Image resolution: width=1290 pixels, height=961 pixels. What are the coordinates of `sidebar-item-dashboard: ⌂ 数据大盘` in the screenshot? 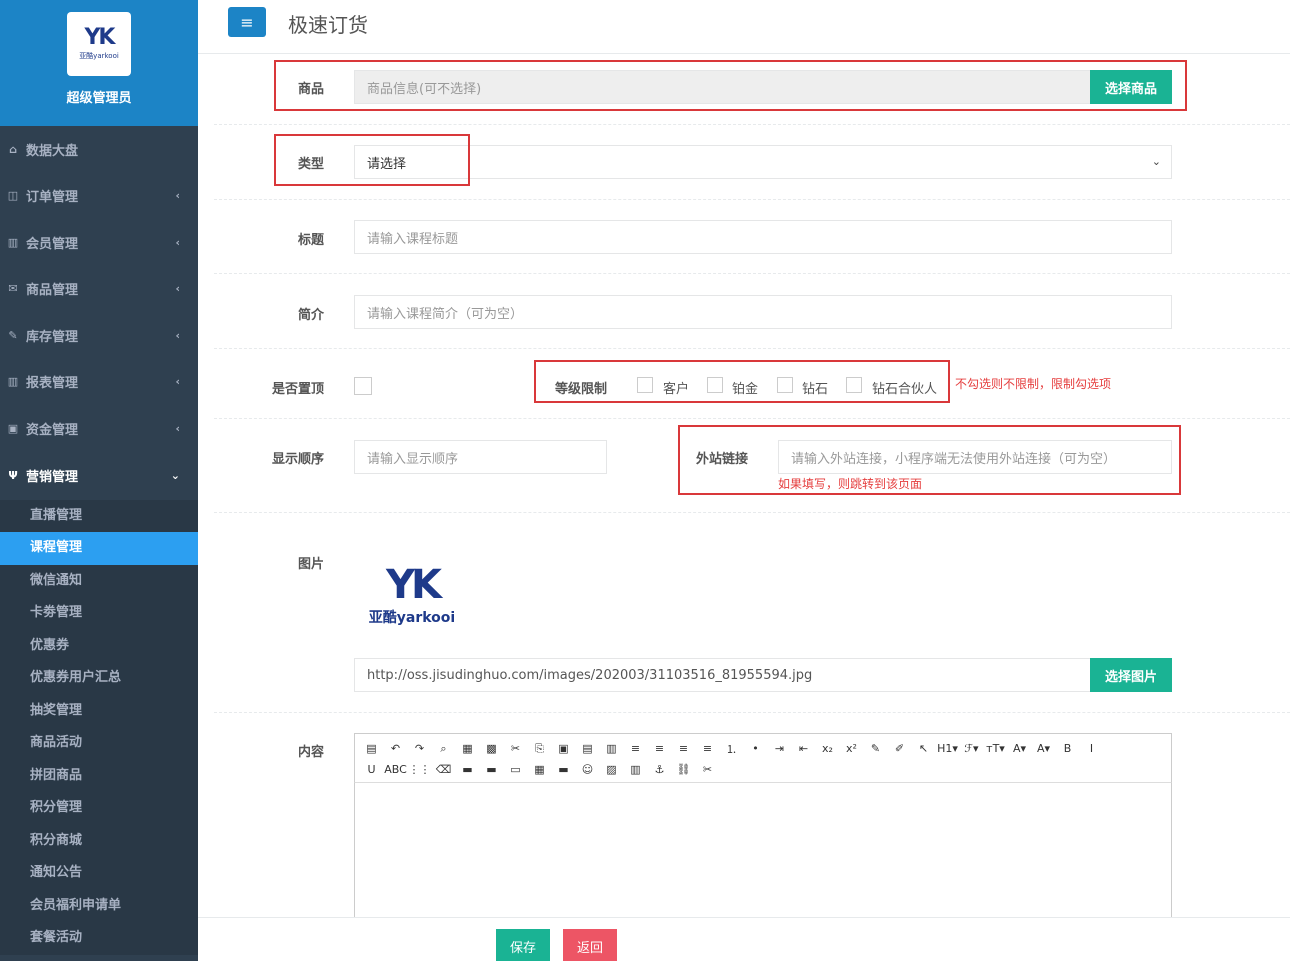 It's located at (99, 149).